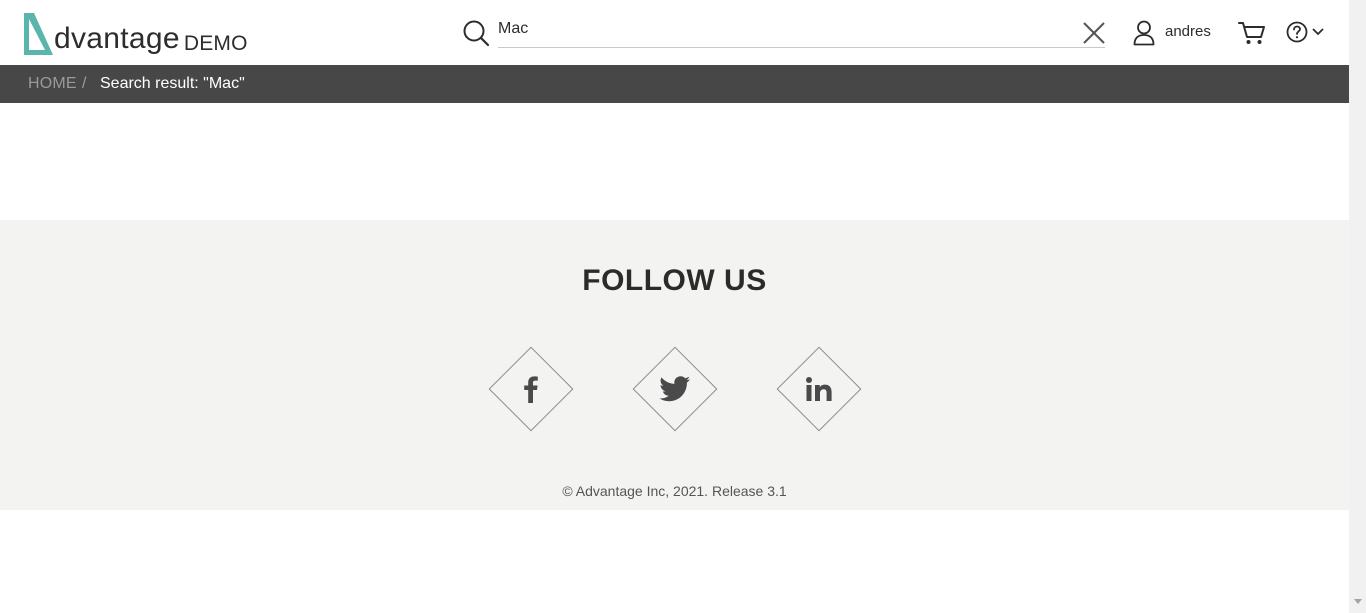  I want to click on breadcrumb-home-link: HOME, so click(52, 84).